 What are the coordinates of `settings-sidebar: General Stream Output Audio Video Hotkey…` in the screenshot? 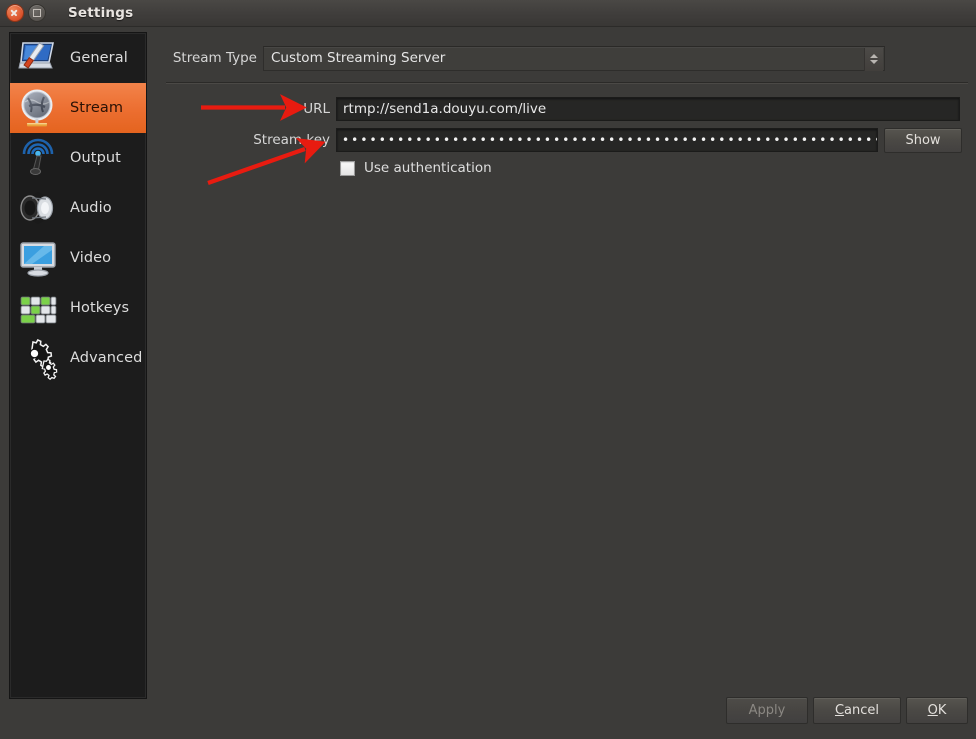 It's located at (78, 365).